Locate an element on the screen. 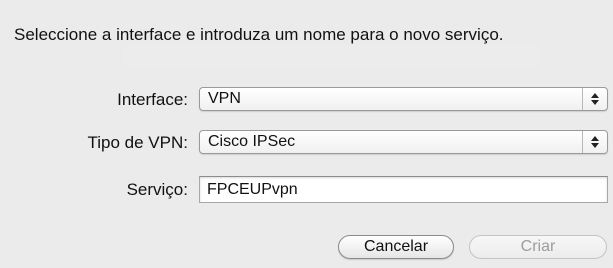 The width and height of the screenshot is (613, 268). create-button: Criar is located at coordinates (538, 247).